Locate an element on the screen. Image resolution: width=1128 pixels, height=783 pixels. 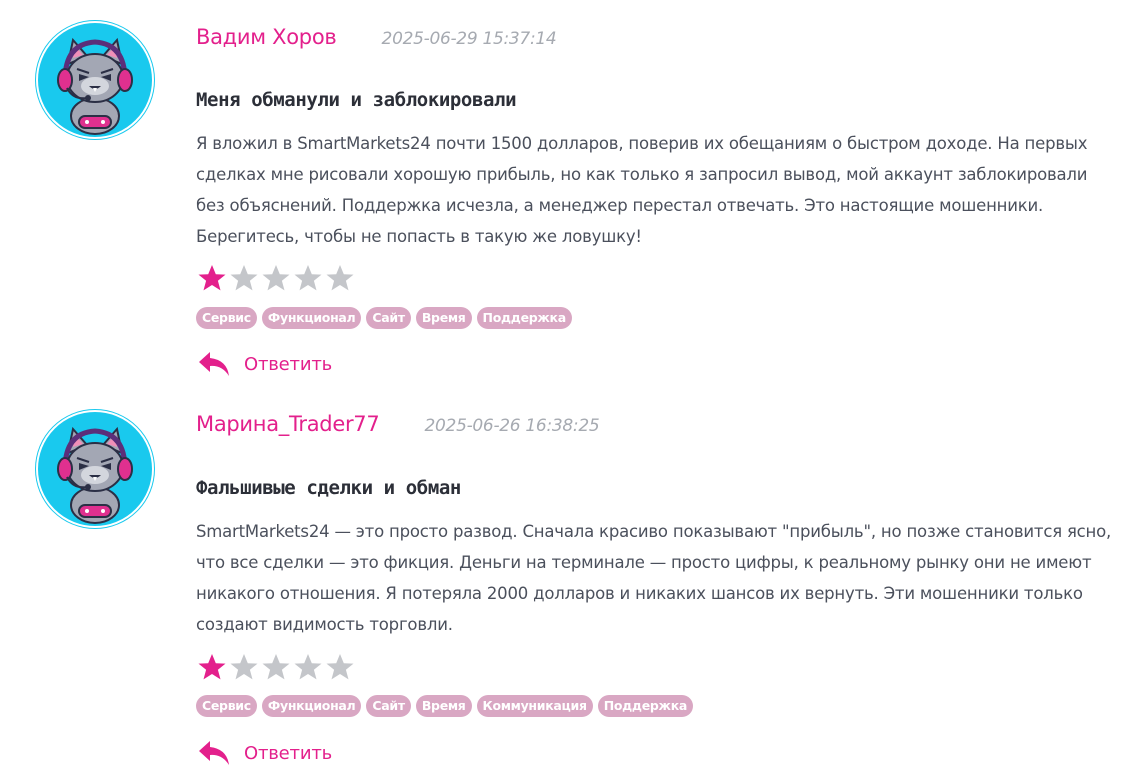
review-date: 2025-06-26 16:38:25 is located at coordinates (512, 426).